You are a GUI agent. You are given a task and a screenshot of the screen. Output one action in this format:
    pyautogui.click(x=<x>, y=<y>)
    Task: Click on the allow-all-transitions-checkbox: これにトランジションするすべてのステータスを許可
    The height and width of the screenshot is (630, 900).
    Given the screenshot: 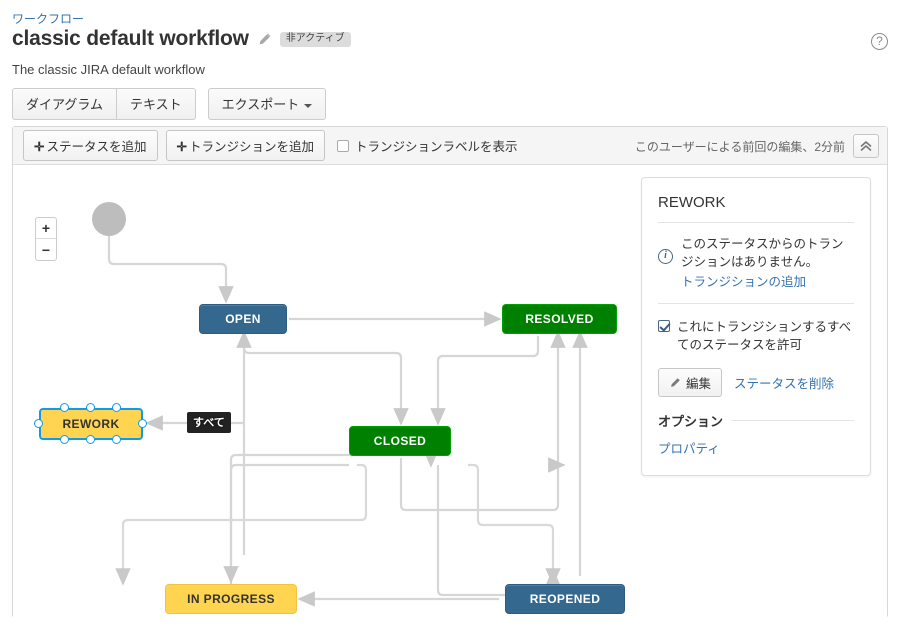 What is the action you would take?
    pyautogui.click(x=756, y=336)
    